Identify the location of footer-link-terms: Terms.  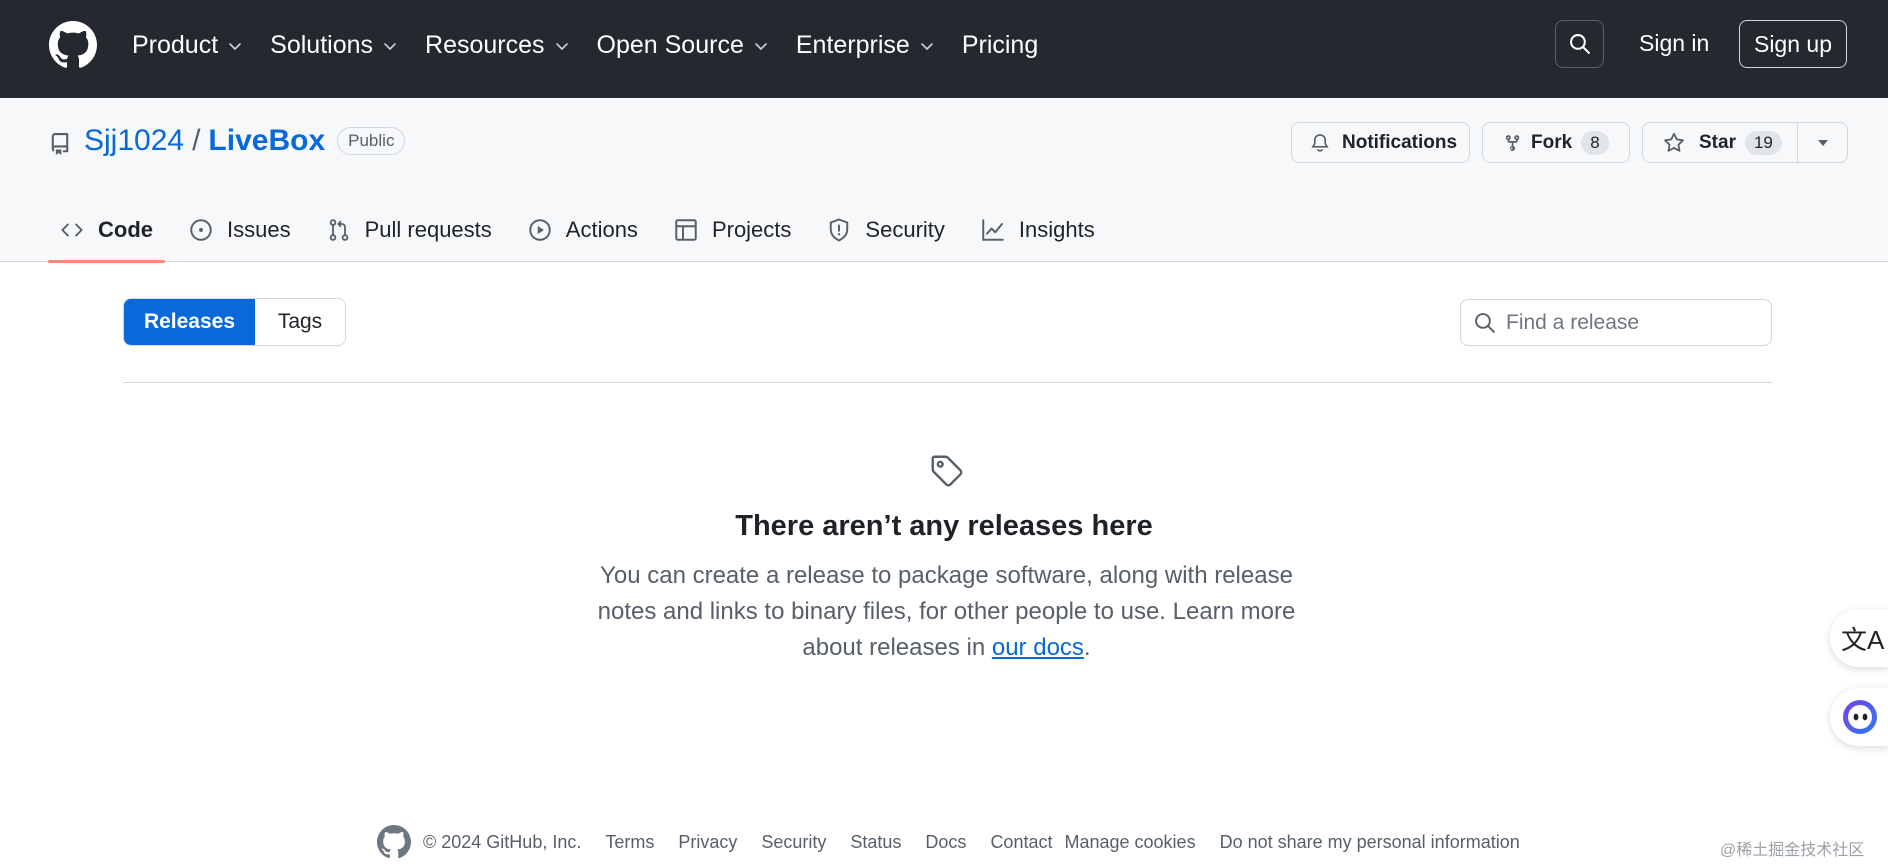
(629, 842).